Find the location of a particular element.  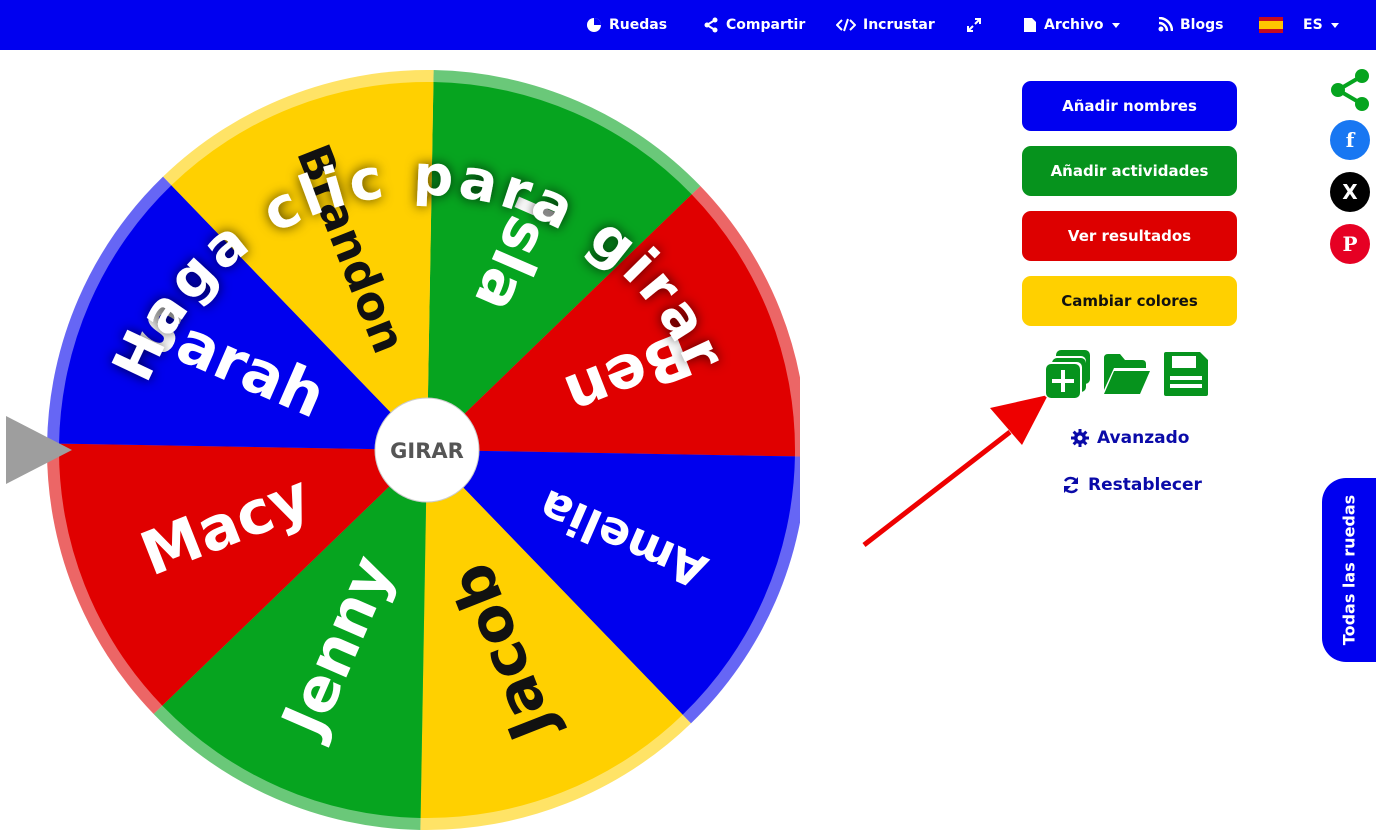

spin-button-label: GIRAR is located at coordinates (427, 451).